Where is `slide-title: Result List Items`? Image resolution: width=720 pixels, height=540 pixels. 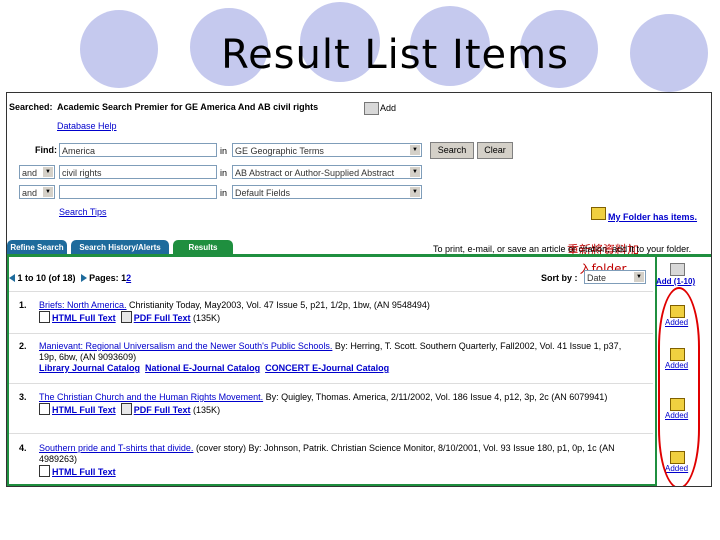 slide-title: Result List Items is located at coordinates (395, 55).